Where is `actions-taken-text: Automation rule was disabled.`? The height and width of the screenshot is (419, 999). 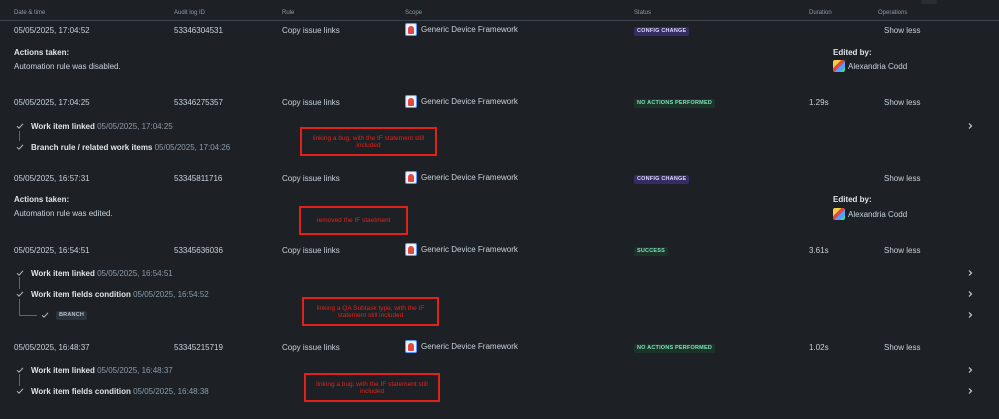 actions-taken-text: Automation rule was disabled. is located at coordinates (67, 66).